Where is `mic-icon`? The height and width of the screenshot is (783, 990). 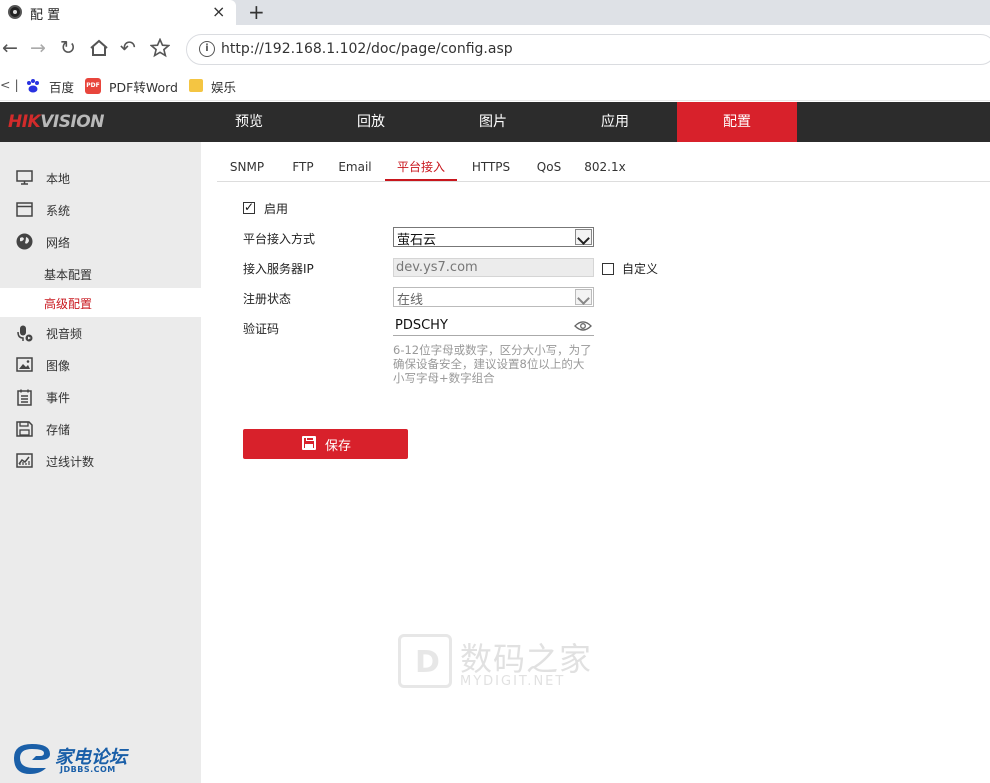
mic-icon is located at coordinates (25, 333).